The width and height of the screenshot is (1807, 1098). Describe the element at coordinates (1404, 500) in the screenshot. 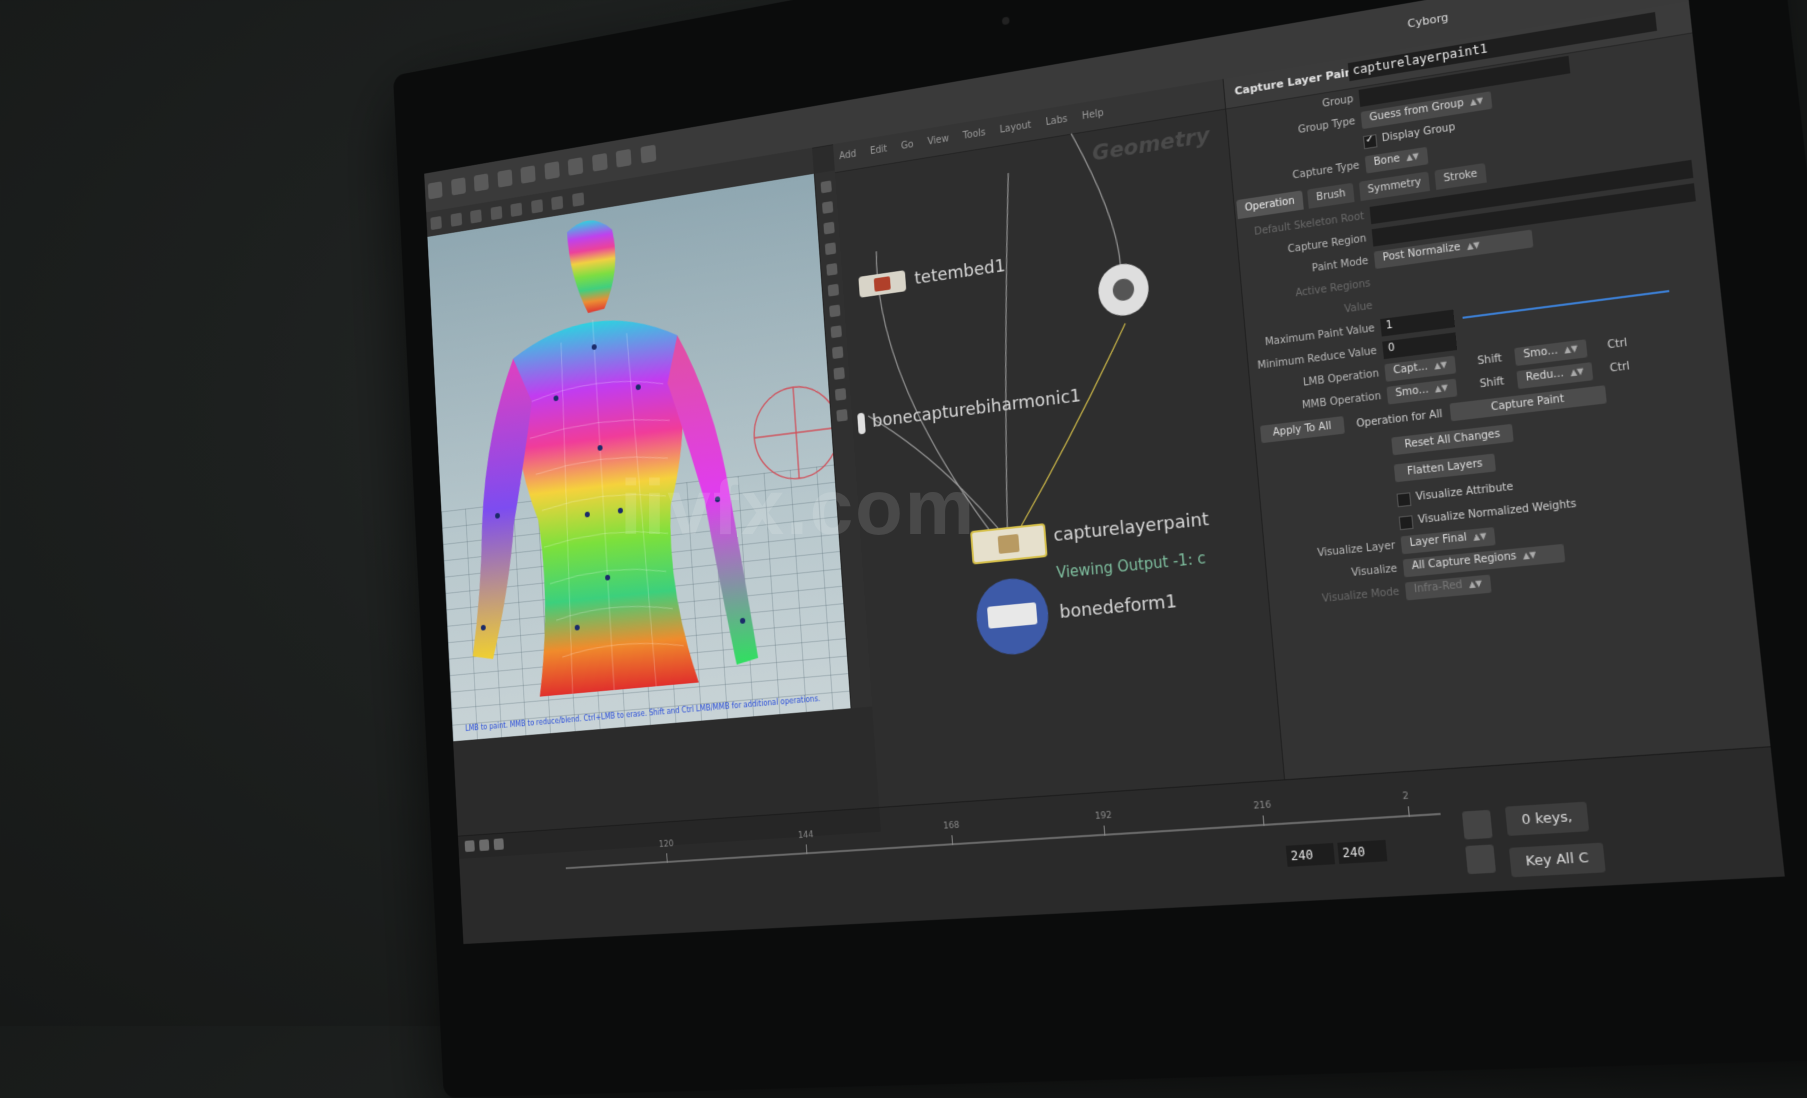

I see `visualize-attribute-checkbox` at that location.